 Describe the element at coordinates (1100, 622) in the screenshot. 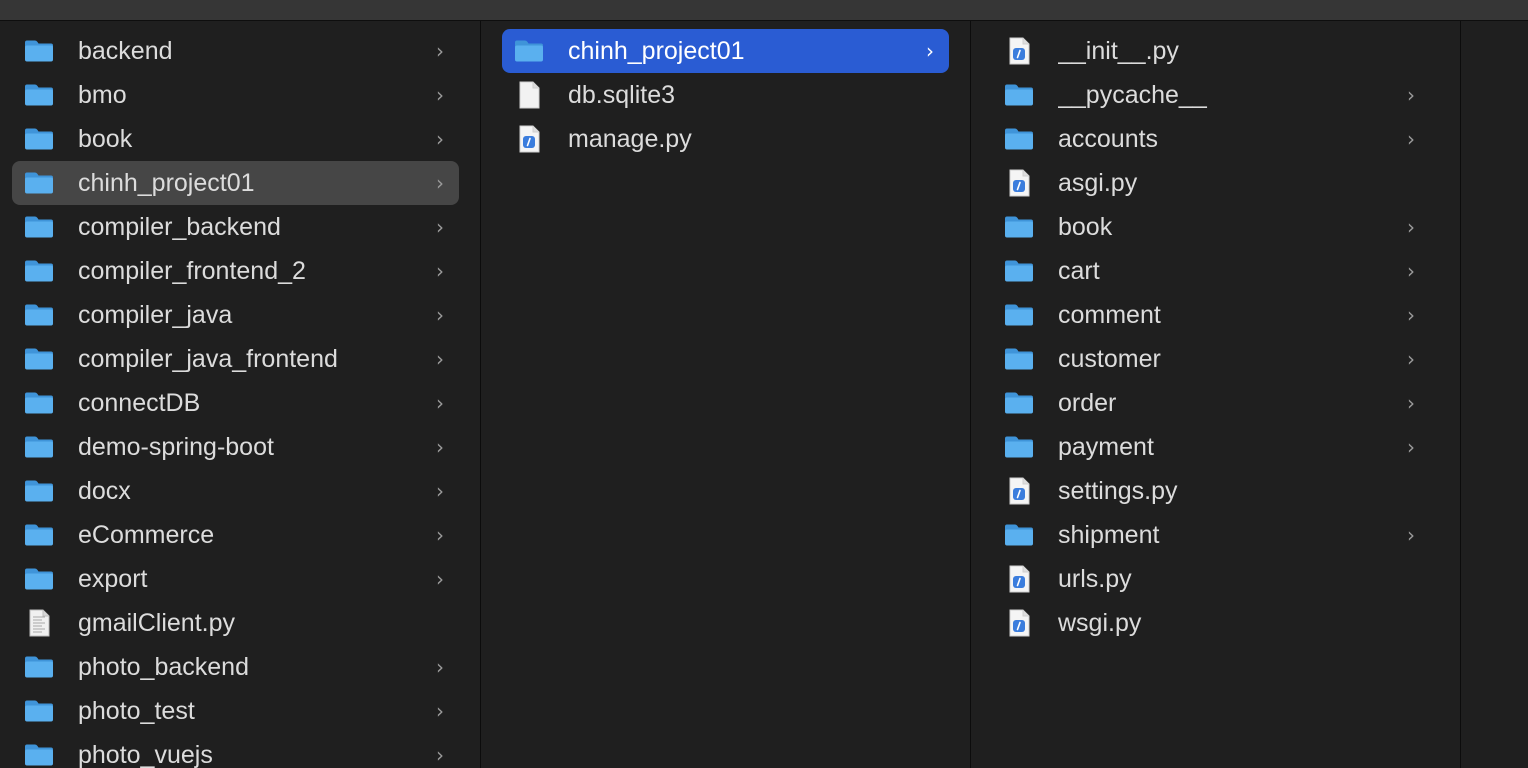

I see `item-name: wsgi.py` at that location.